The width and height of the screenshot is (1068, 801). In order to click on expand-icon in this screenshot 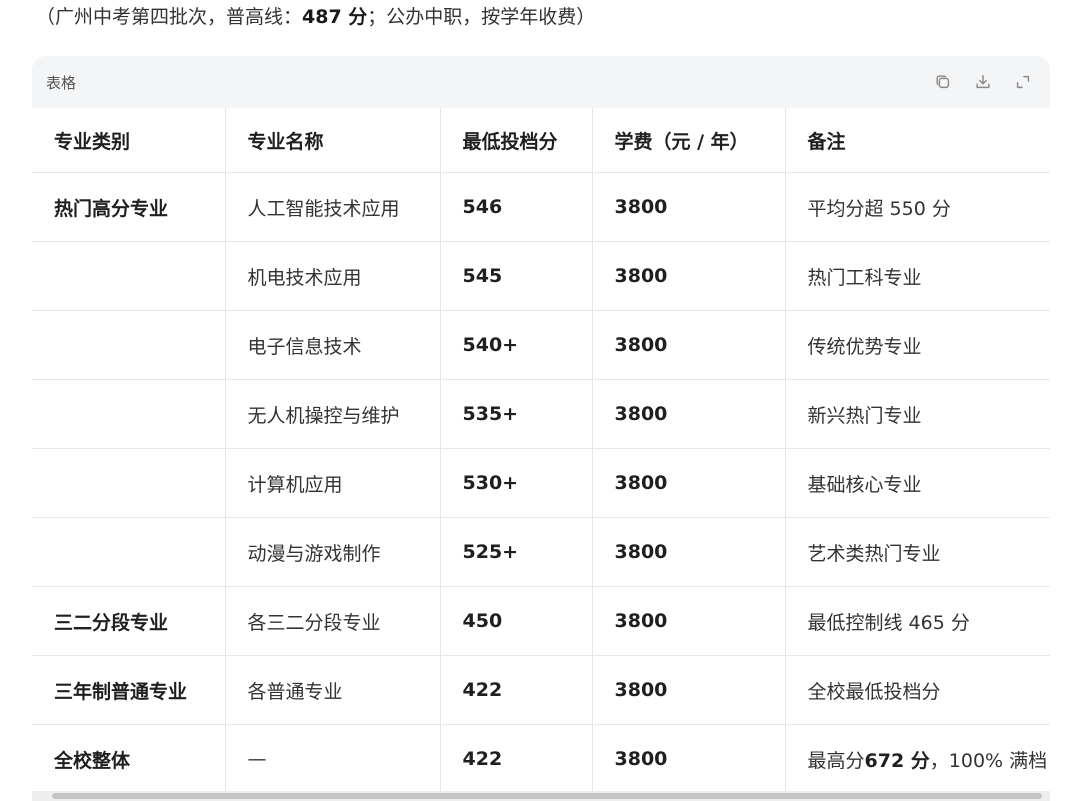, I will do `click(1023, 82)`.